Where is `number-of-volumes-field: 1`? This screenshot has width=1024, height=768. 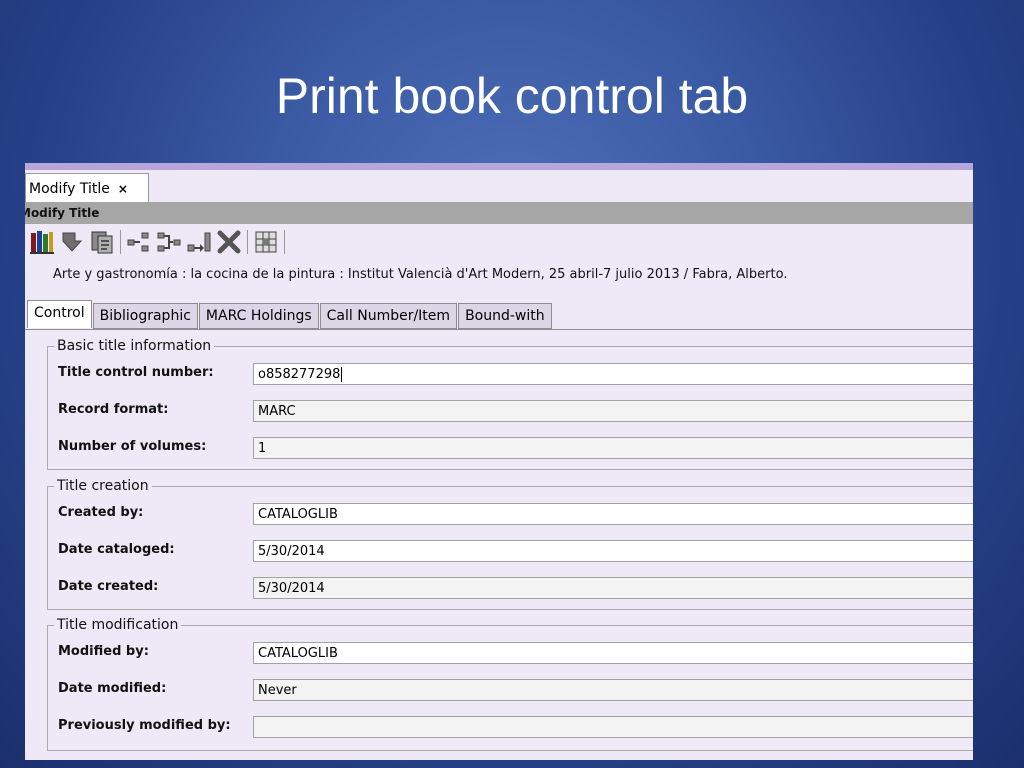
number-of-volumes-field: 1 is located at coordinates (613, 448).